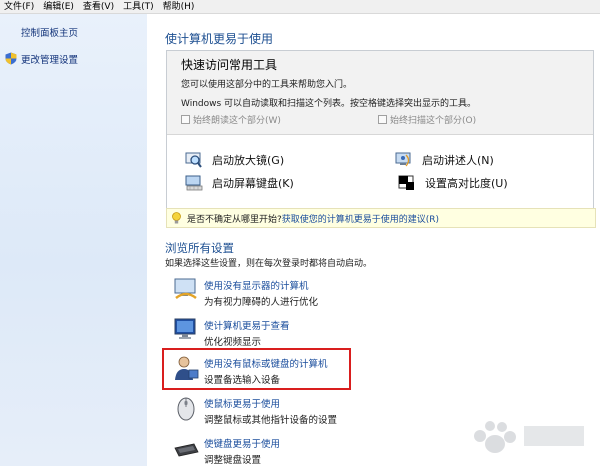 The image size is (600, 466). Describe the element at coordinates (234, 219) in the screenshot. I see `hint-text: 是否不确定从哪里开始?` at that location.